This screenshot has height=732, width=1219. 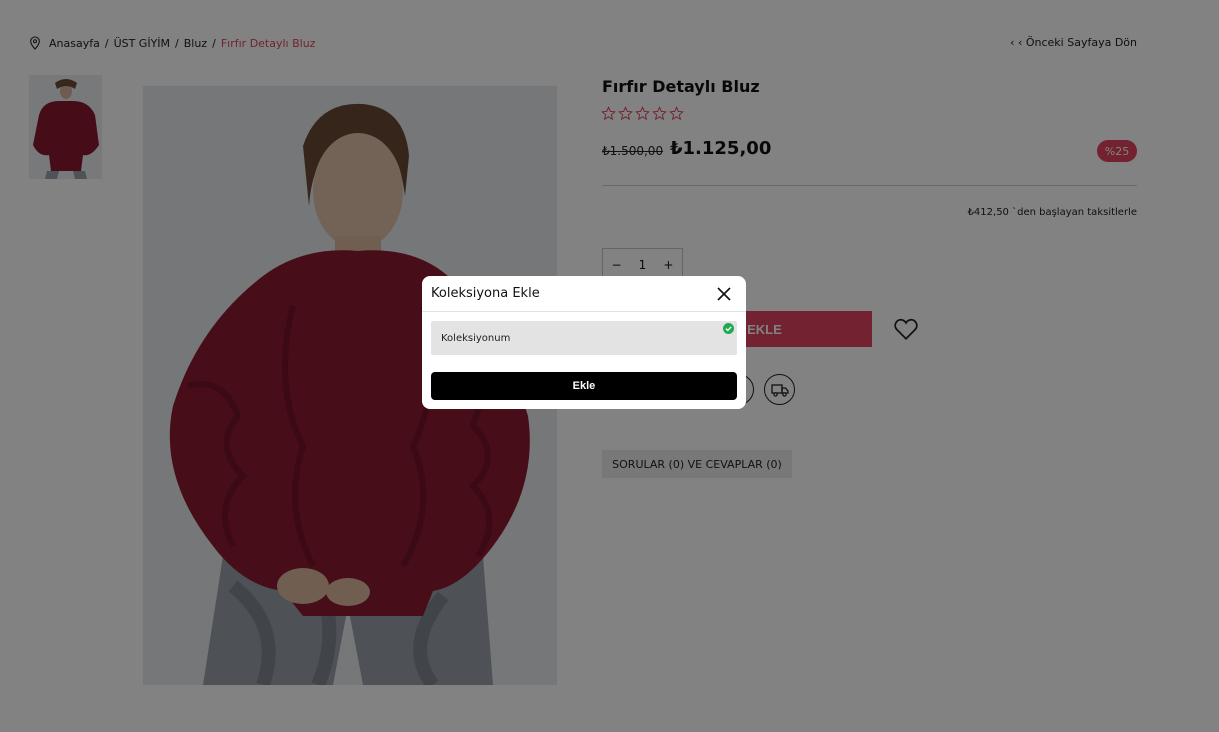 I want to click on check-circle-icon, so click(x=728, y=328).